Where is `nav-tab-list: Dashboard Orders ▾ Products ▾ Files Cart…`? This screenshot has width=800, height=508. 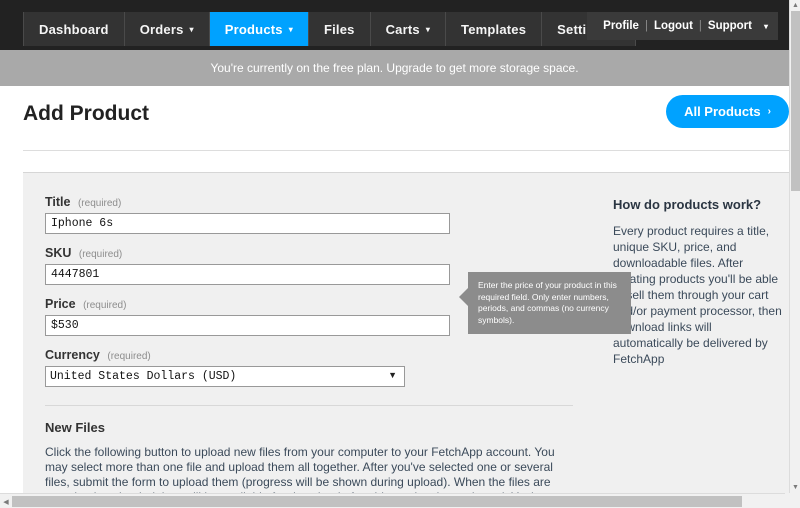
nav-tab-list: Dashboard Orders ▾ Products ▾ Files Cart… is located at coordinates (330, 29).